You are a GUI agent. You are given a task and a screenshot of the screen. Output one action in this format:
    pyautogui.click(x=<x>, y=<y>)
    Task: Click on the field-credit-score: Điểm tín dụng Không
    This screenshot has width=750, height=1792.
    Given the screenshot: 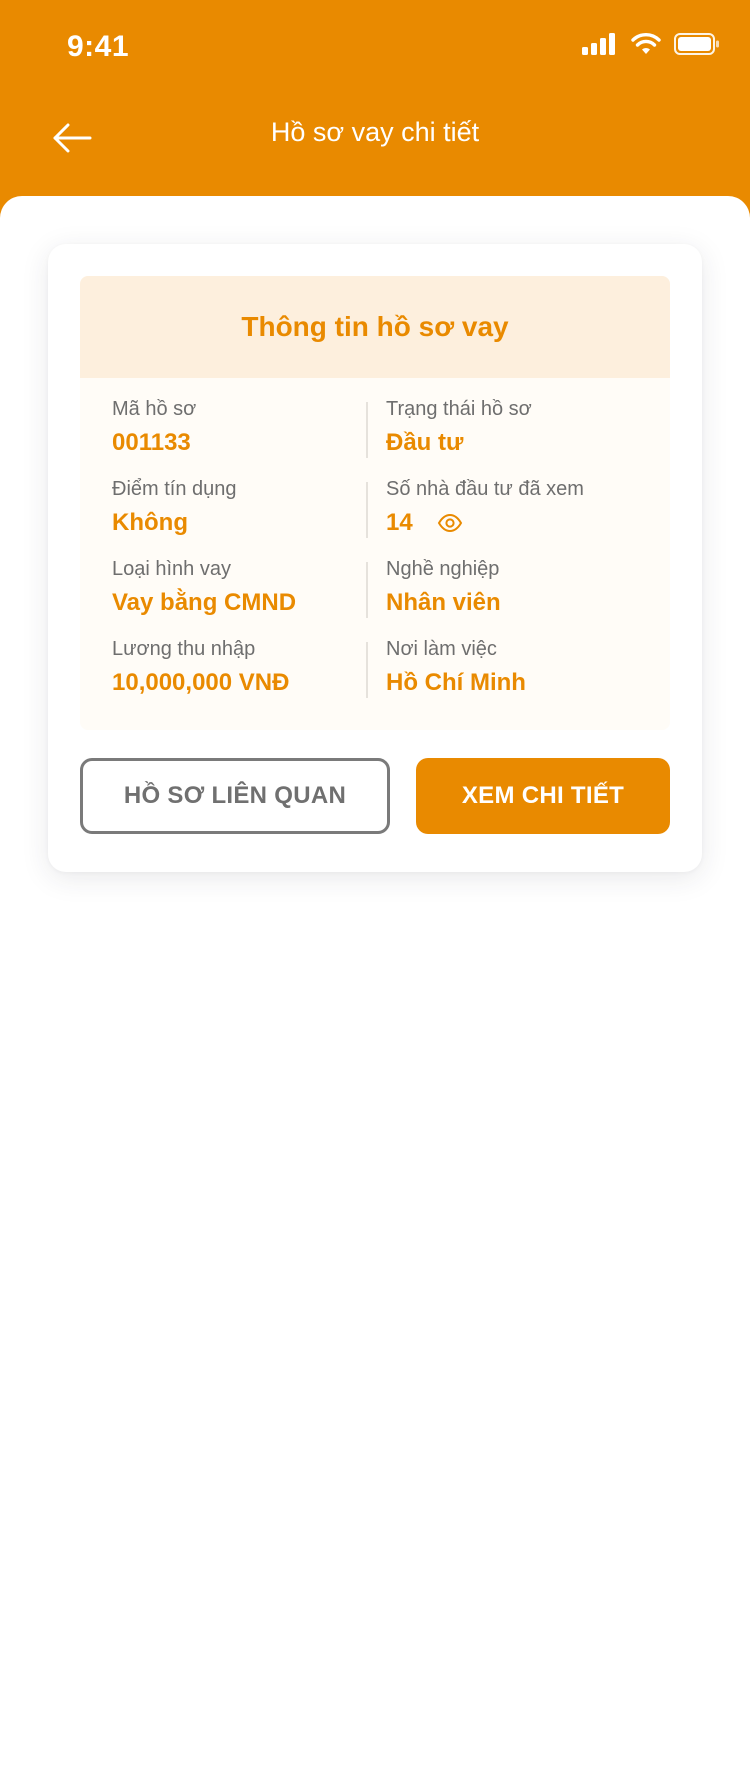 What is the action you would take?
    pyautogui.click(x=223, y=516)
    